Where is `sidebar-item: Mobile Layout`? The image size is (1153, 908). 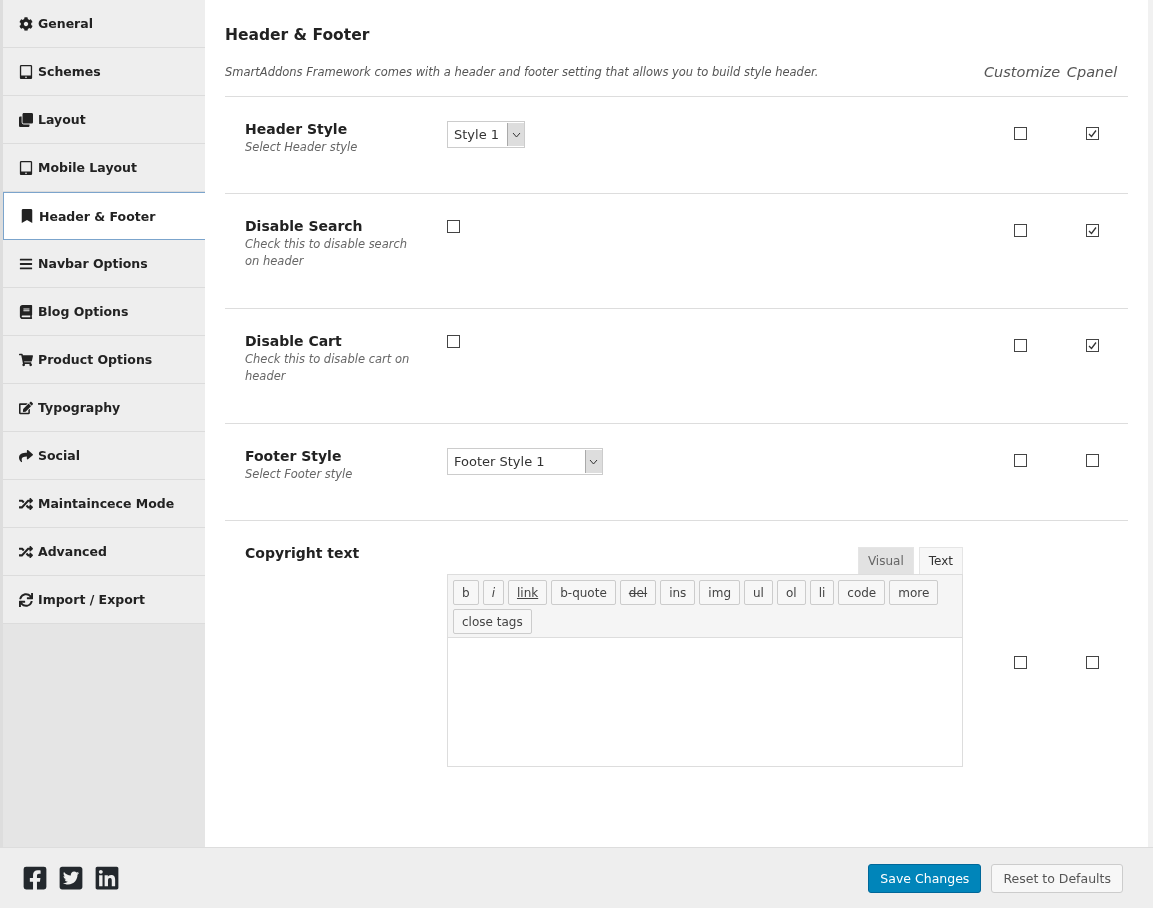
sidebar-item: Mobile Layout is located at coordinates (104, 168).